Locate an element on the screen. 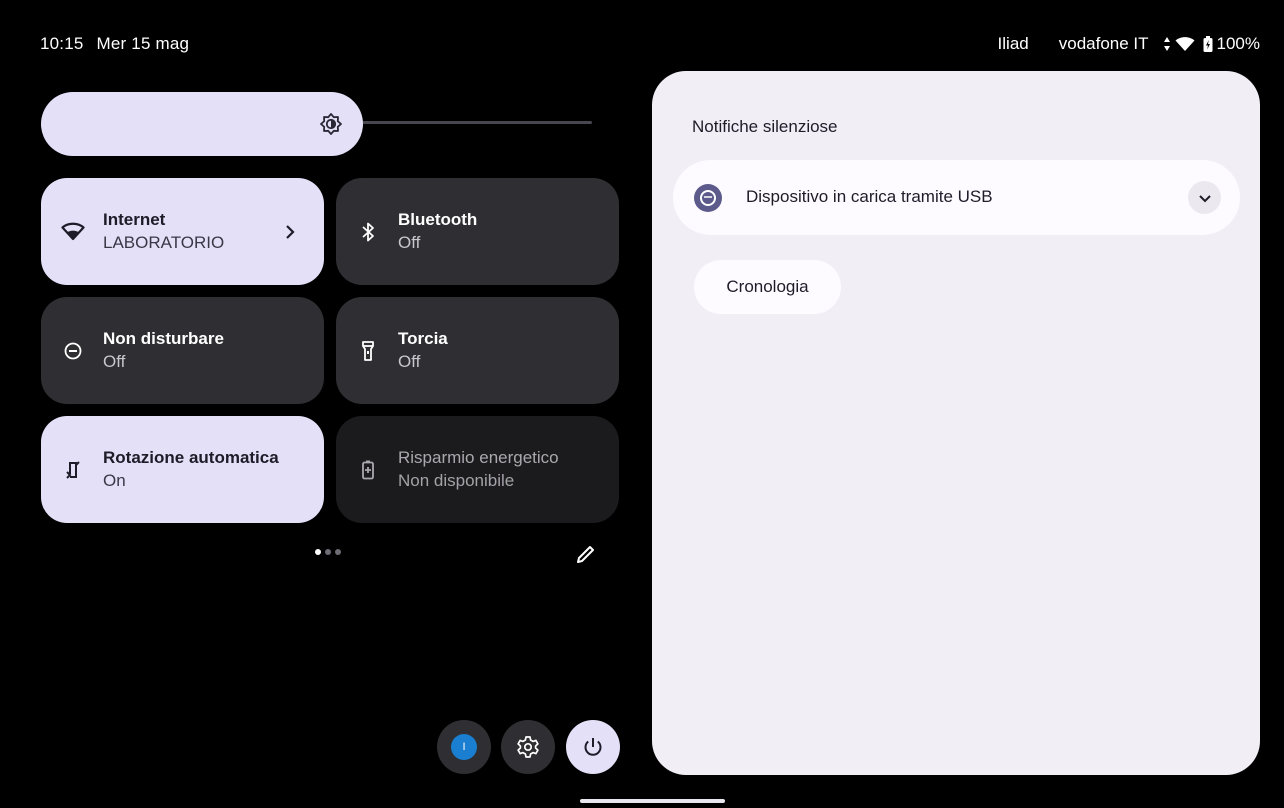 This screenshot has height=808, width=1284. chevron-right-icon is located at coordinates (290, 232).